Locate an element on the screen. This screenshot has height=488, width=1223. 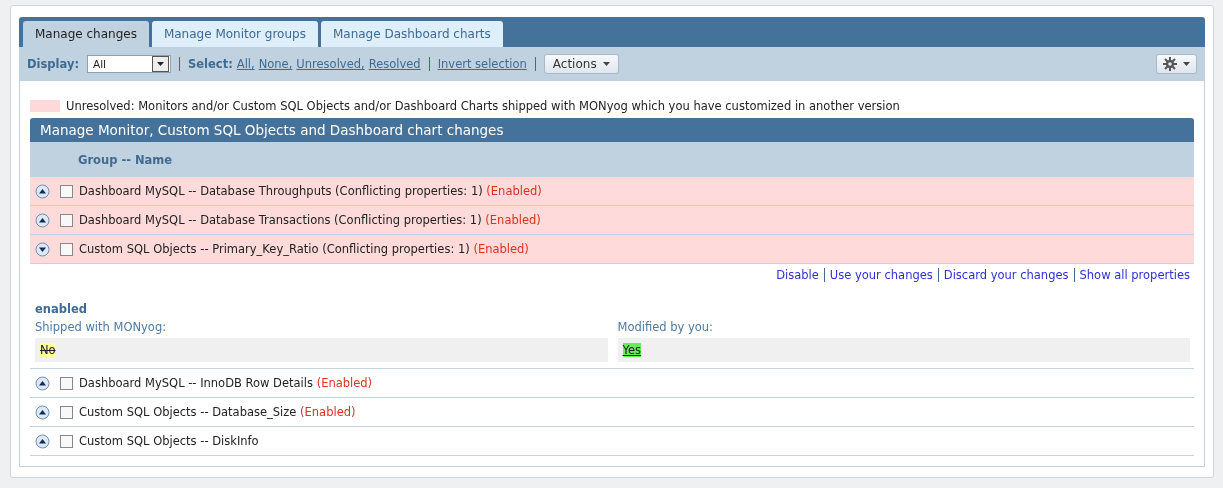
table-row: Custom SQL Objects -- Primary_Key_Ratio (Conflicting properties: 1) (Enabled) is located at coordinates (612, 249).